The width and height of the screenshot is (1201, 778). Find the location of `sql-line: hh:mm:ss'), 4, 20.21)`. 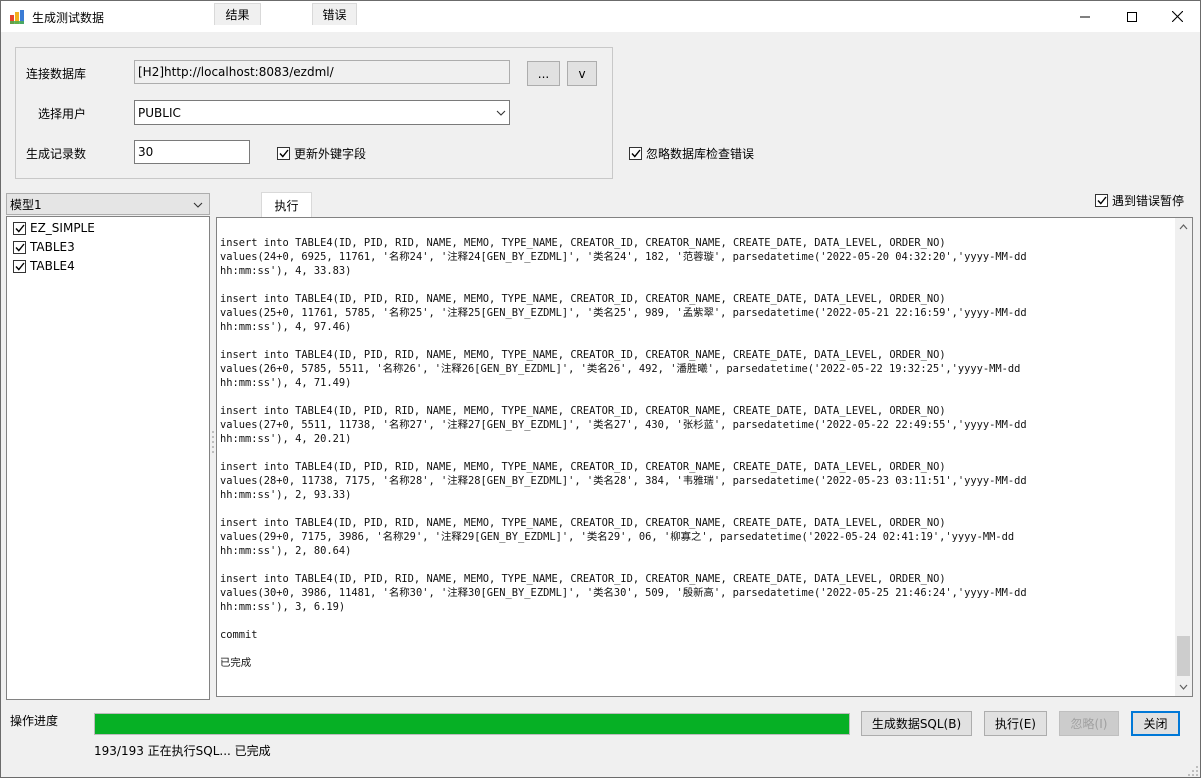

sql-line: hh:mm:ss'), 4, 20.21) is located at coordinates (286, 439).